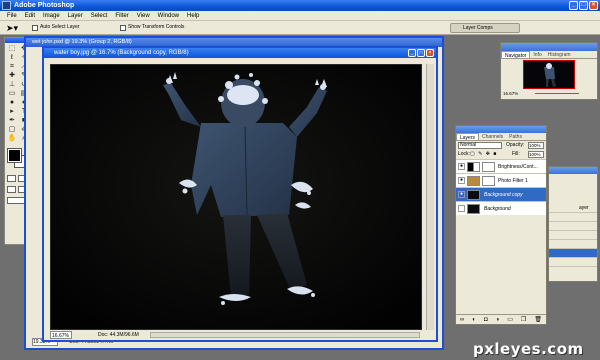  I want to click on history-titlebar, so click(573, 170).